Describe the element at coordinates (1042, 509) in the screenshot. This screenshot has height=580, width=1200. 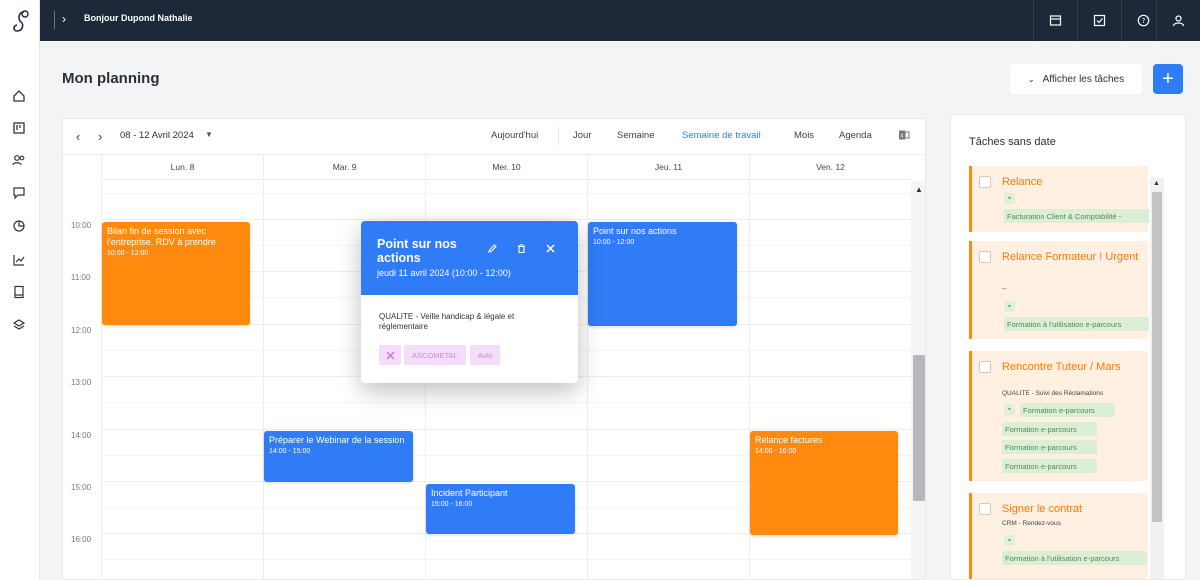
I see `task-title: Signer le contrat` at that location.